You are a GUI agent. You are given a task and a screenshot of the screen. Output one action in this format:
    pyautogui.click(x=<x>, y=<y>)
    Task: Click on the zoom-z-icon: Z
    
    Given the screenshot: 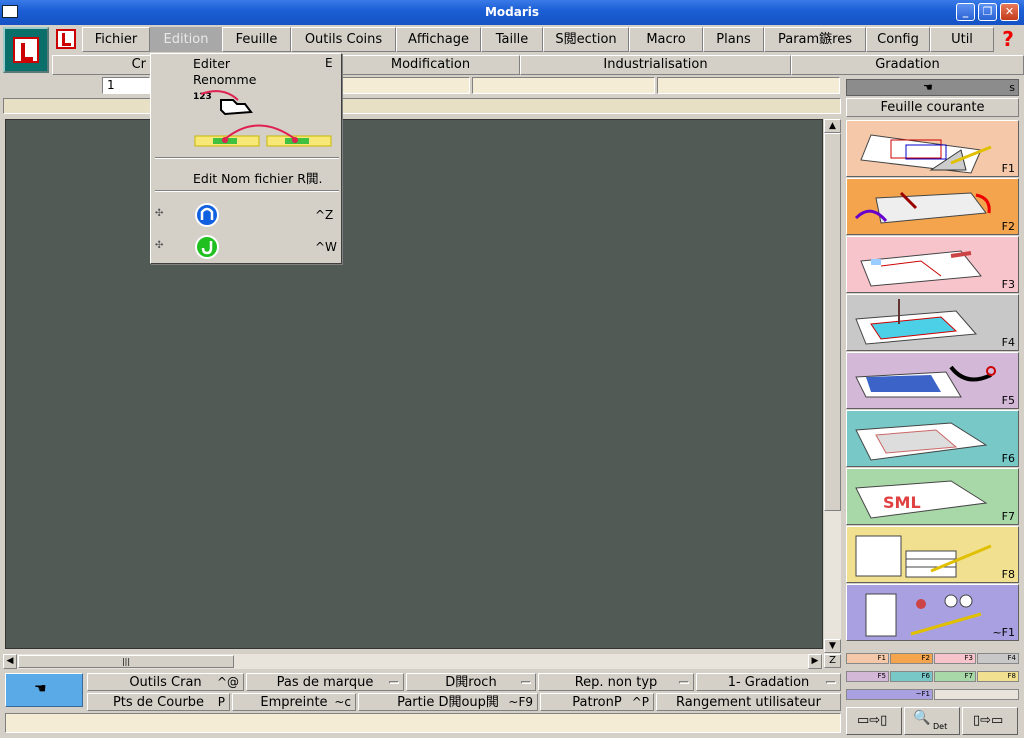 What is the action you would take?
    pyautogui.click(x=832, y=661)
    